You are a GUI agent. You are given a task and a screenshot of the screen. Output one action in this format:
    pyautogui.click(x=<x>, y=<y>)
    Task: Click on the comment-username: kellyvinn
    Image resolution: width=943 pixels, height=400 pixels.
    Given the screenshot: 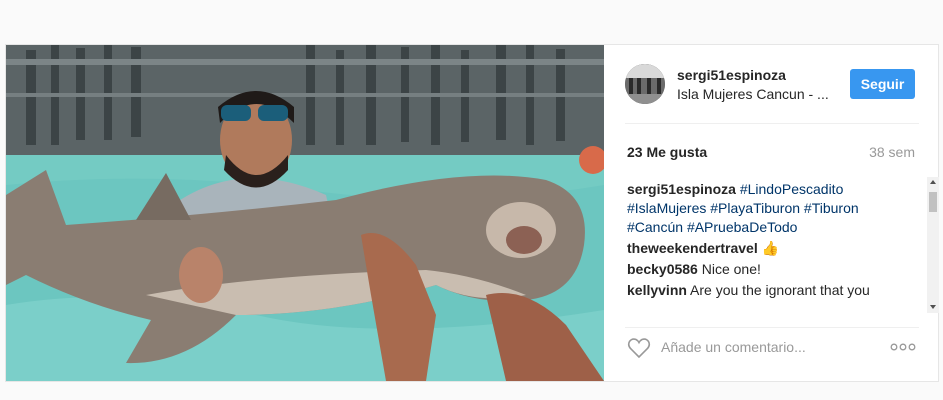 What is the action you would take?
    pyautogui.click(x=657, y=290)
    